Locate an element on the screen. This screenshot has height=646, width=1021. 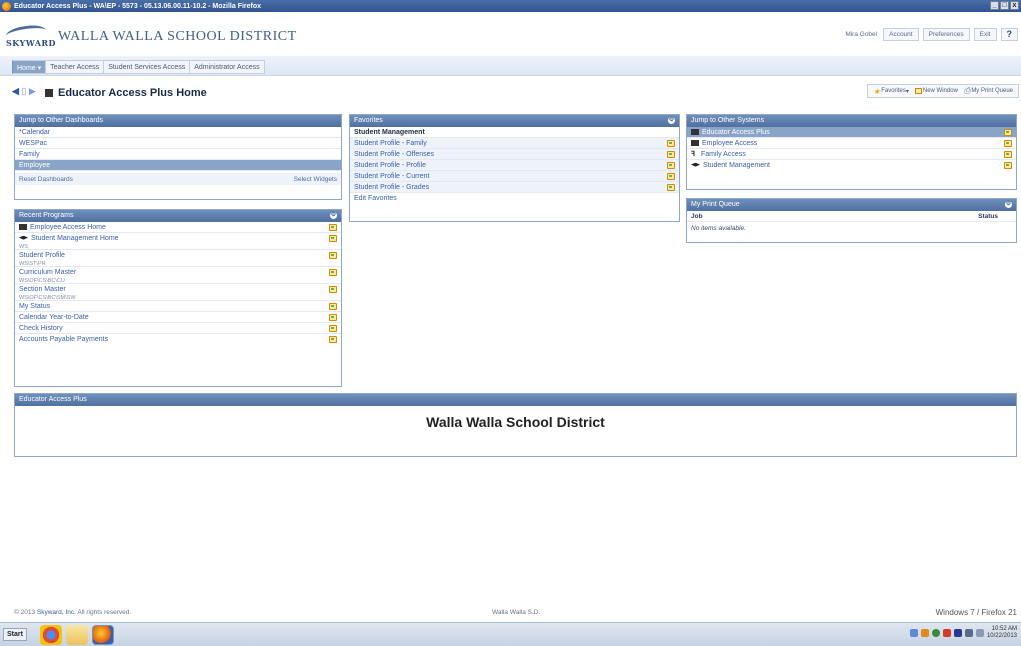
recent-item: Curriculum Master WS\OF\CS\BC\CU is located at coordinates (178, 275).